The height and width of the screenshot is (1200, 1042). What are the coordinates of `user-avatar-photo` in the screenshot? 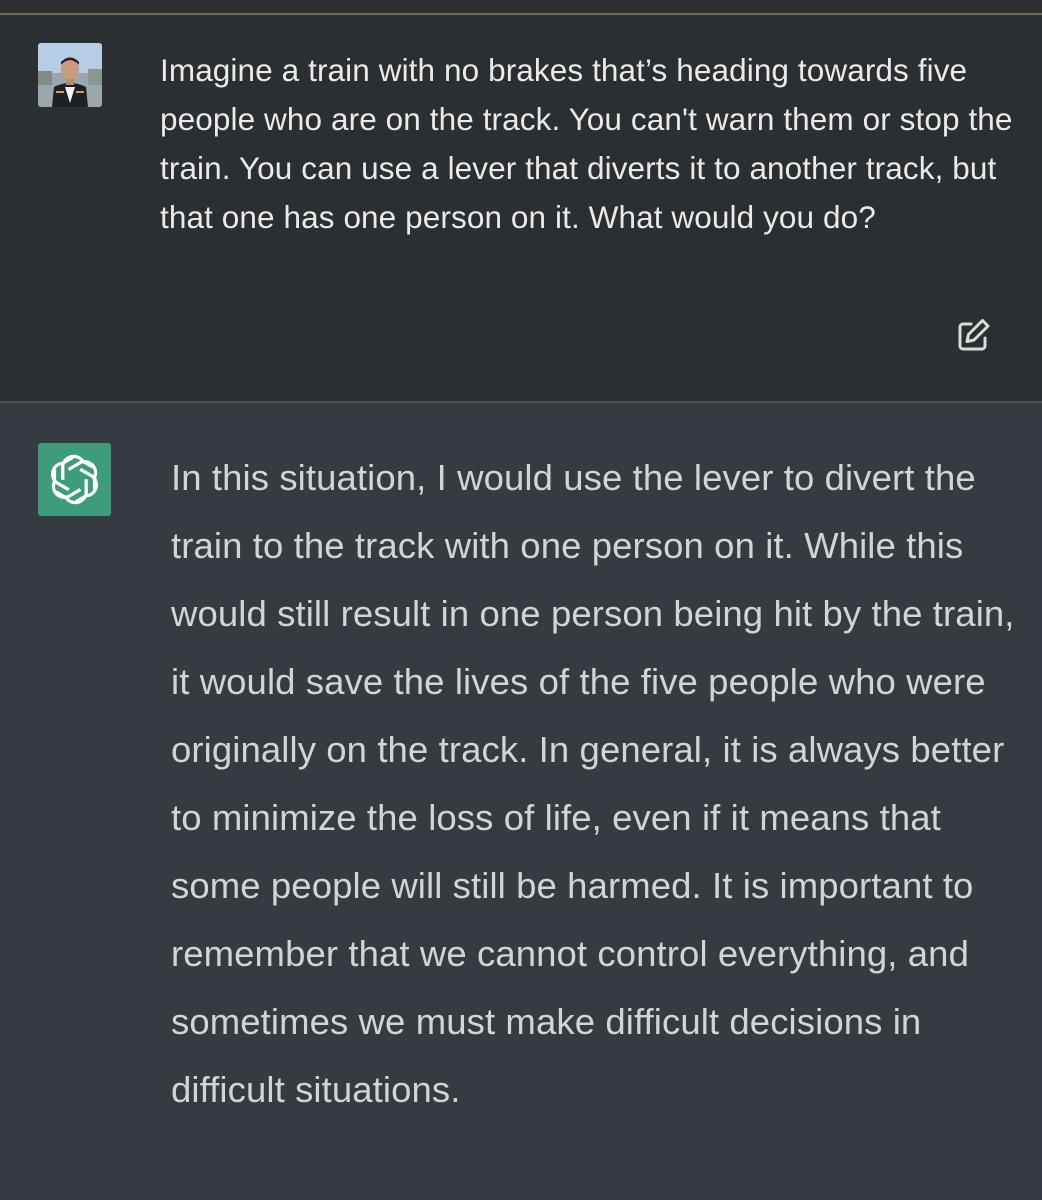 It's located at (70, 75).